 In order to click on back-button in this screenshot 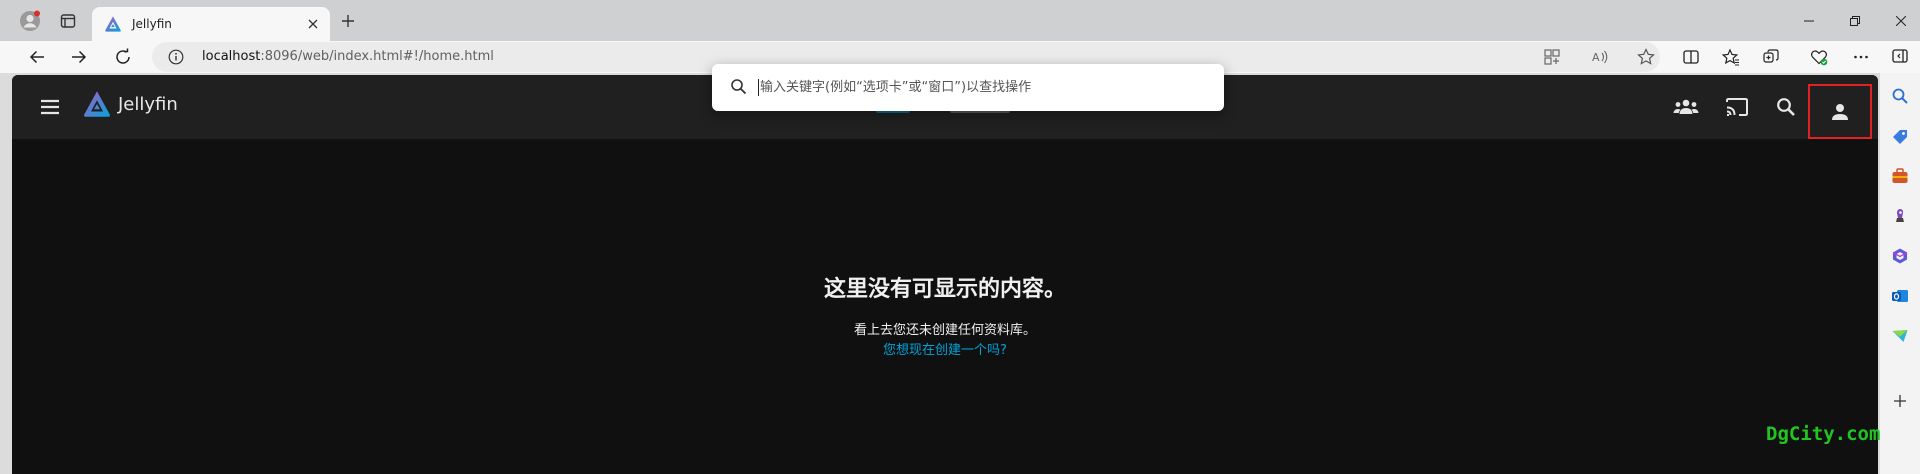, I will do `click(37, 57)`.